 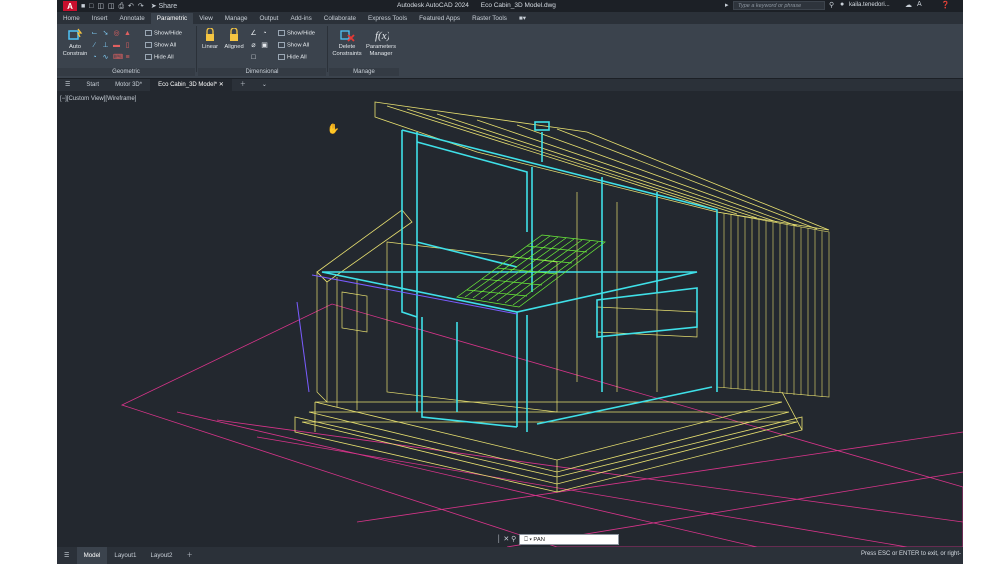 I want to click on command-line: │ ✕ ⚲ ⎕ ▾ PAN, so click(x=558, y=539).